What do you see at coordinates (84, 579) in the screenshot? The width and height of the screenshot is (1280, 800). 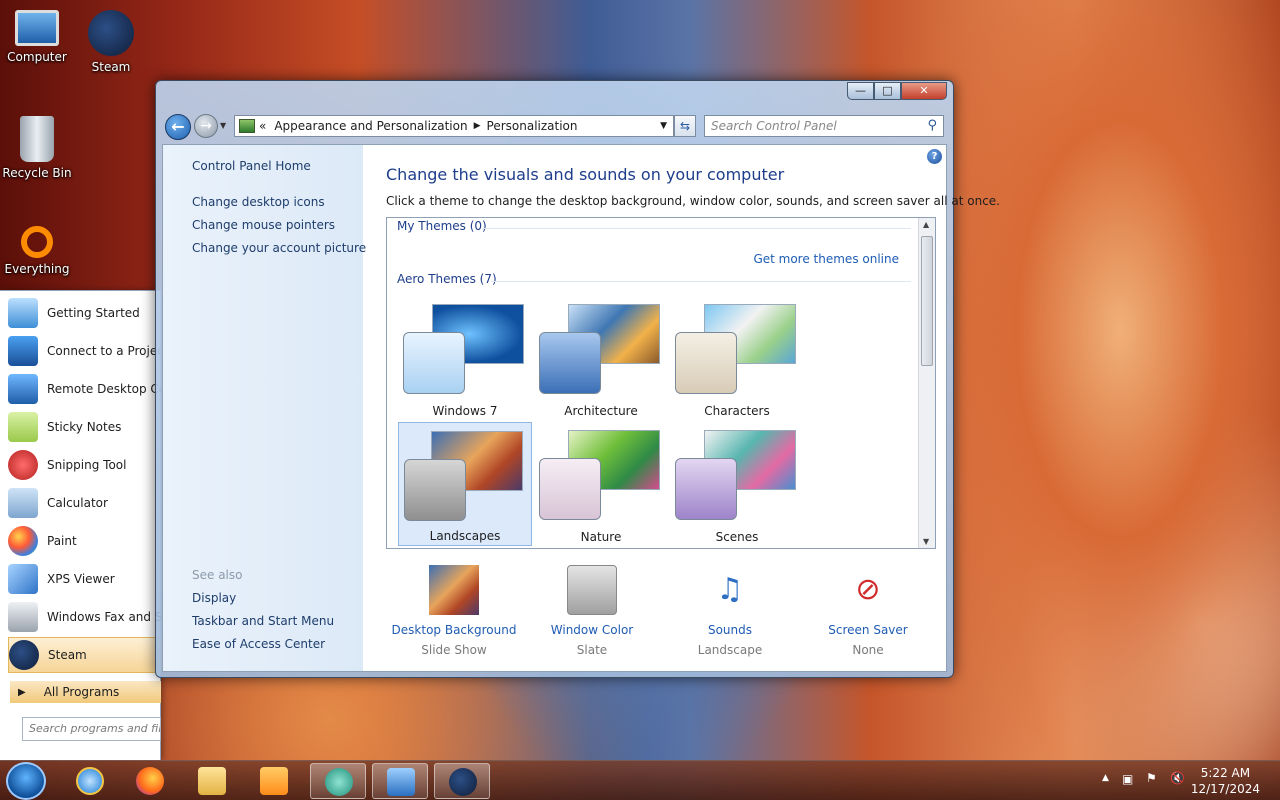 I see `start-item-xps-viewer: XPS Viewer` at bounding box center [84, 579].